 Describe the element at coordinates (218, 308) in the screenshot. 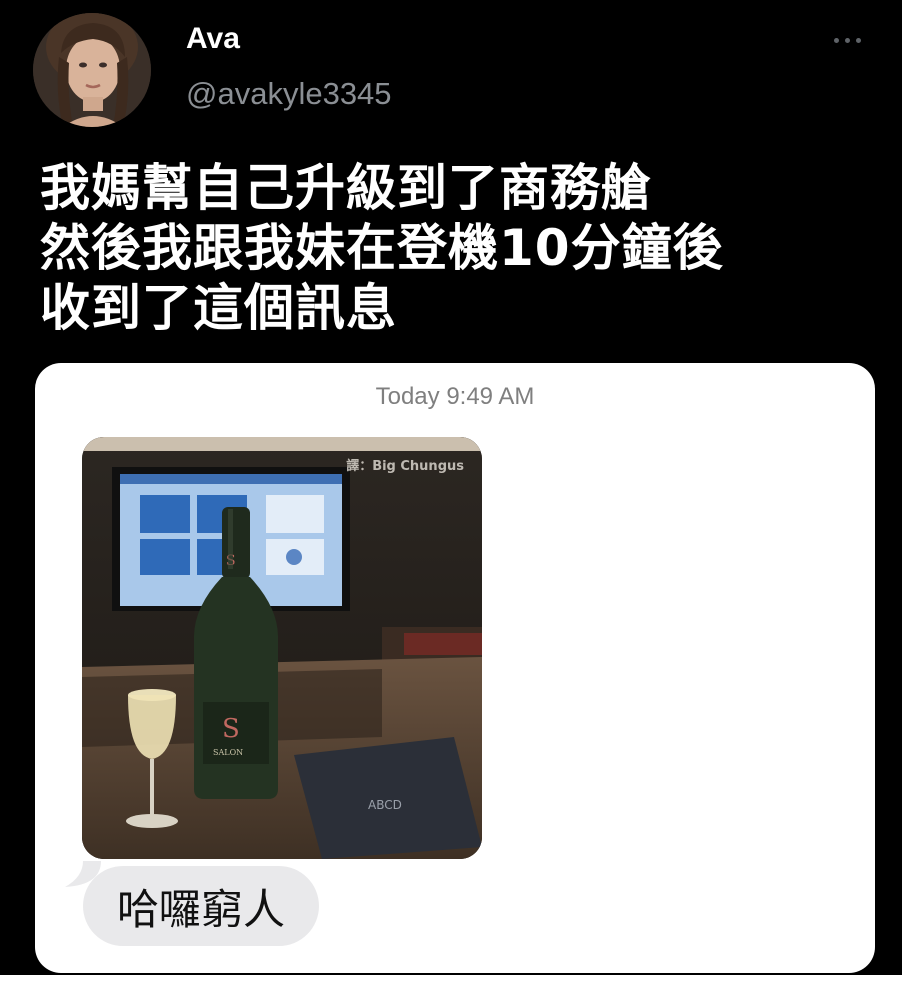

I see `tweet-text-line: 收到了這個訊息` at that location.